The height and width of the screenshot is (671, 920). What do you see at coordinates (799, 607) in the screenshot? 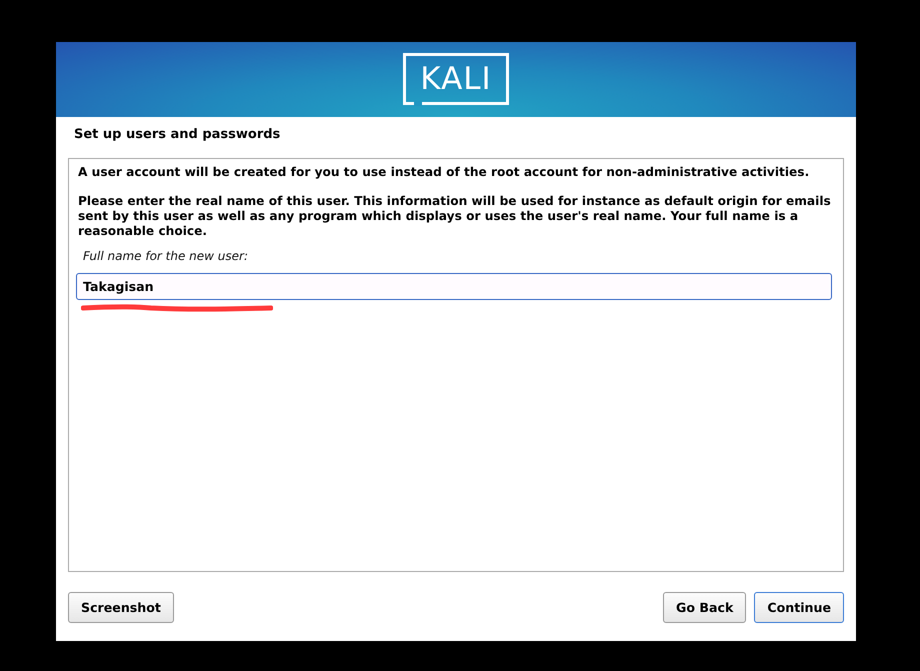
I see `continue-button: Continue` at bounding box center [799, 607].